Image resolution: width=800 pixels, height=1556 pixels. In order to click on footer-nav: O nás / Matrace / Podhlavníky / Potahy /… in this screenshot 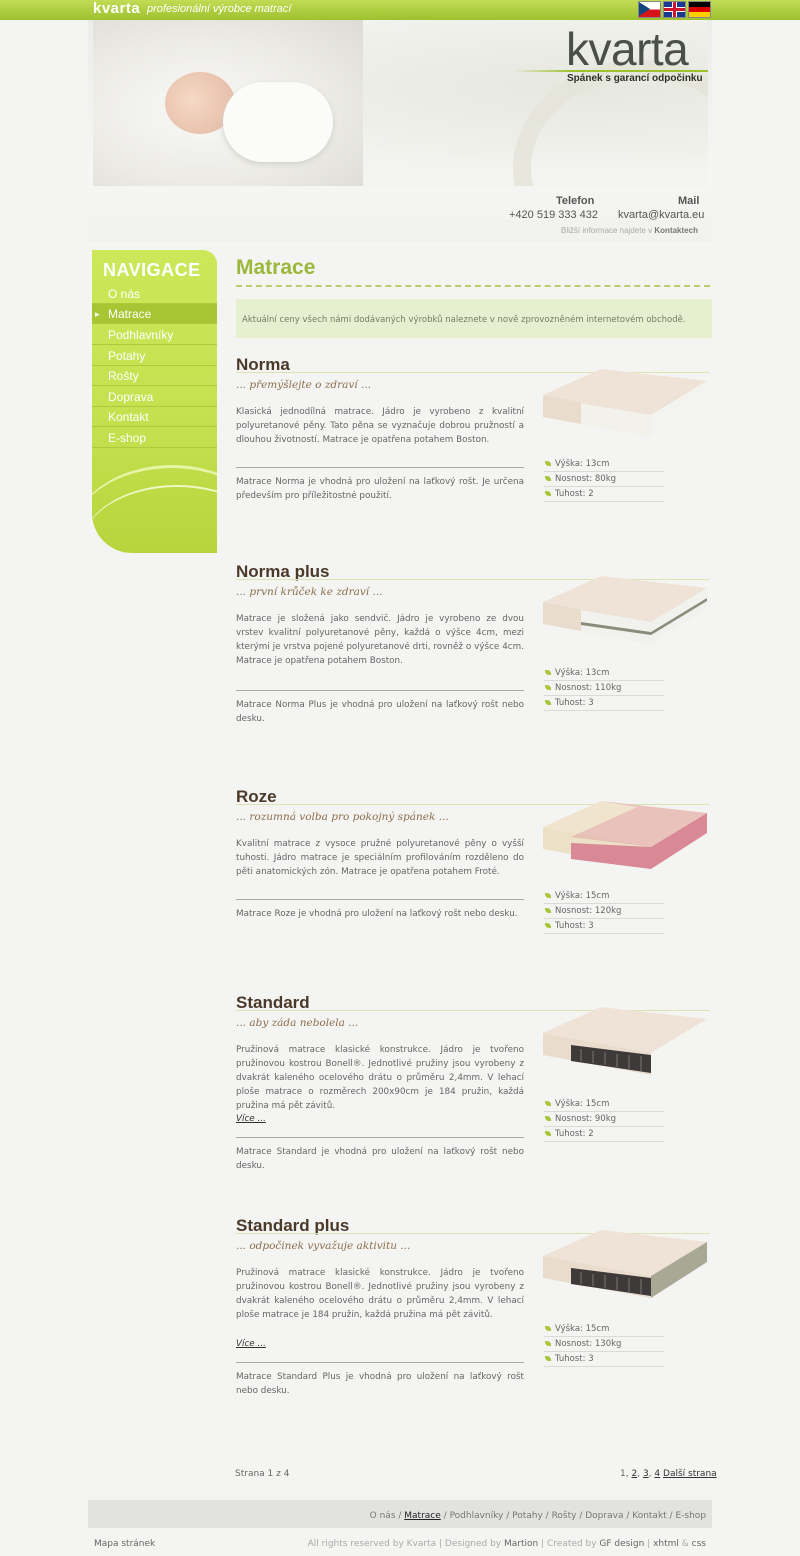, I will do `click(400, 1514)`.